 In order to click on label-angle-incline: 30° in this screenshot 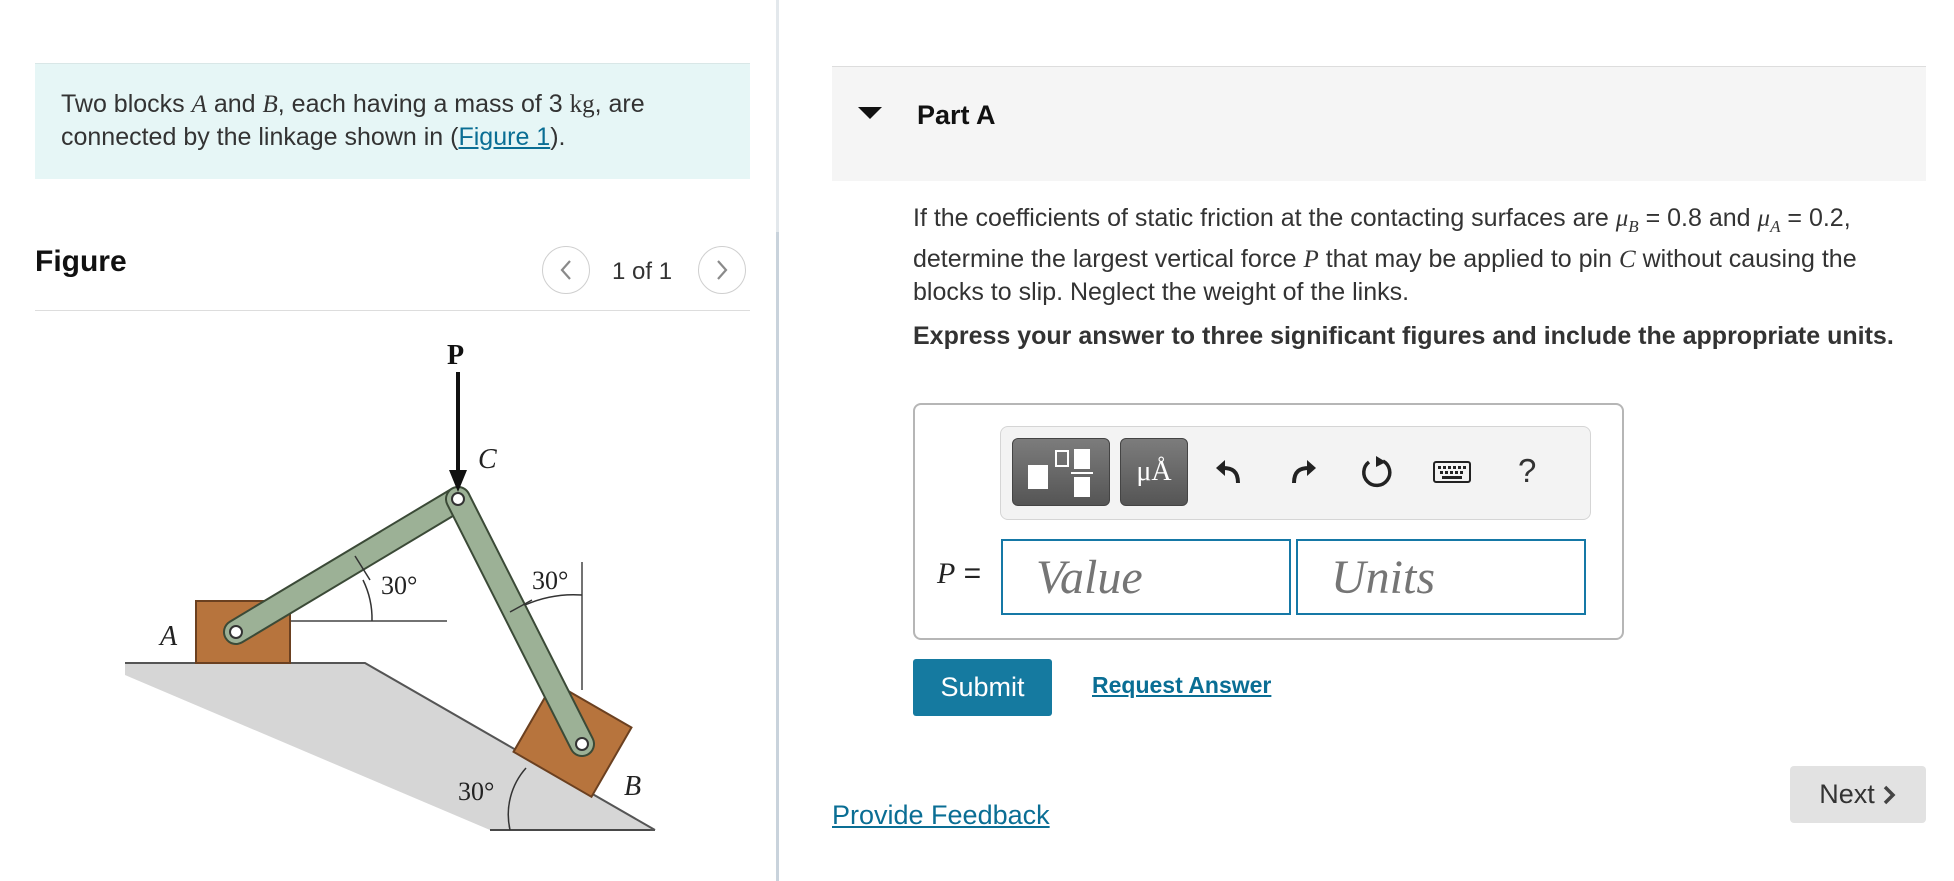, I will do `click(476, 791)`.